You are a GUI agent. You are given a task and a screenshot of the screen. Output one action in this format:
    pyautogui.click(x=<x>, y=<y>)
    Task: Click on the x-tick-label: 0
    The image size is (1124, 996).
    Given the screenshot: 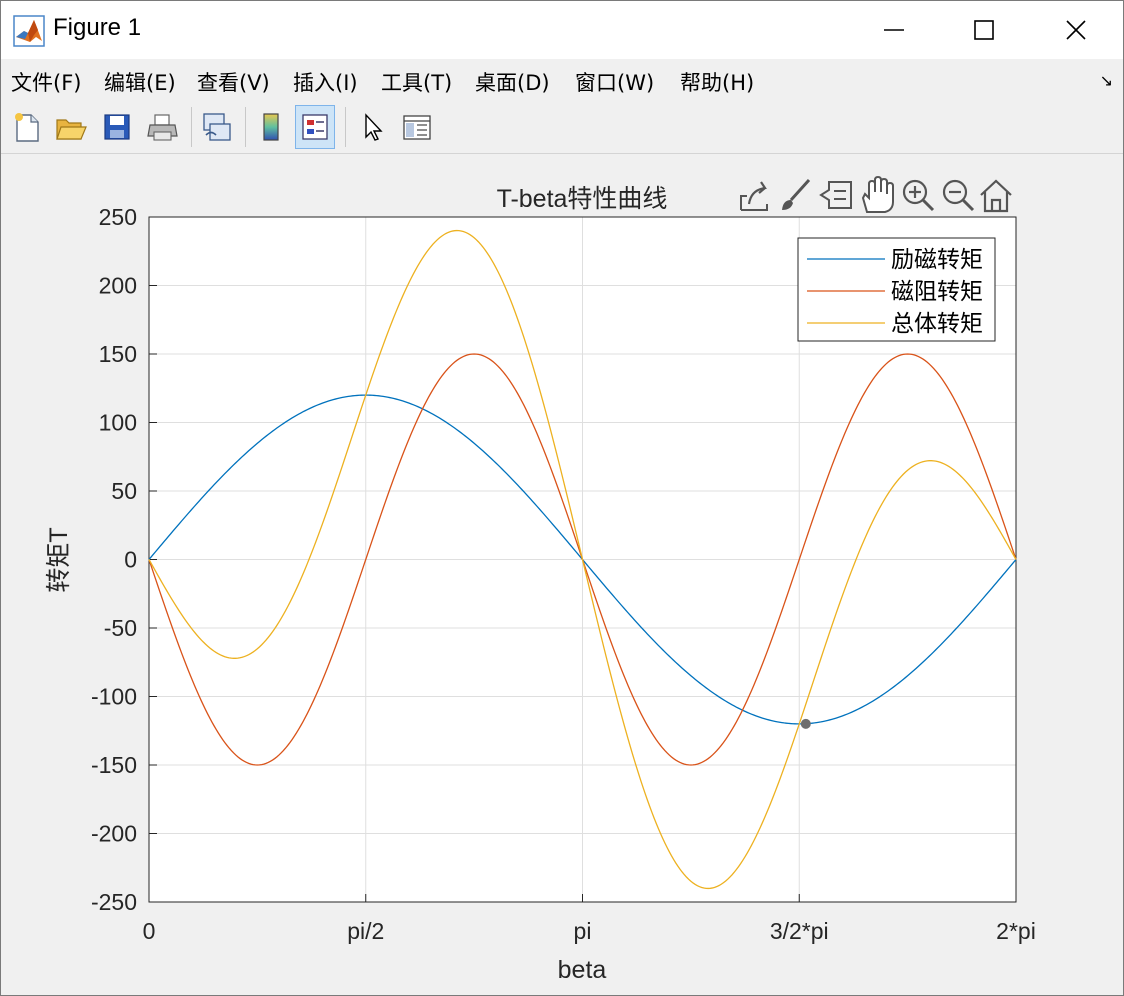 What is the action you would take?
    pyautogui.click(x=149, y=931)
    